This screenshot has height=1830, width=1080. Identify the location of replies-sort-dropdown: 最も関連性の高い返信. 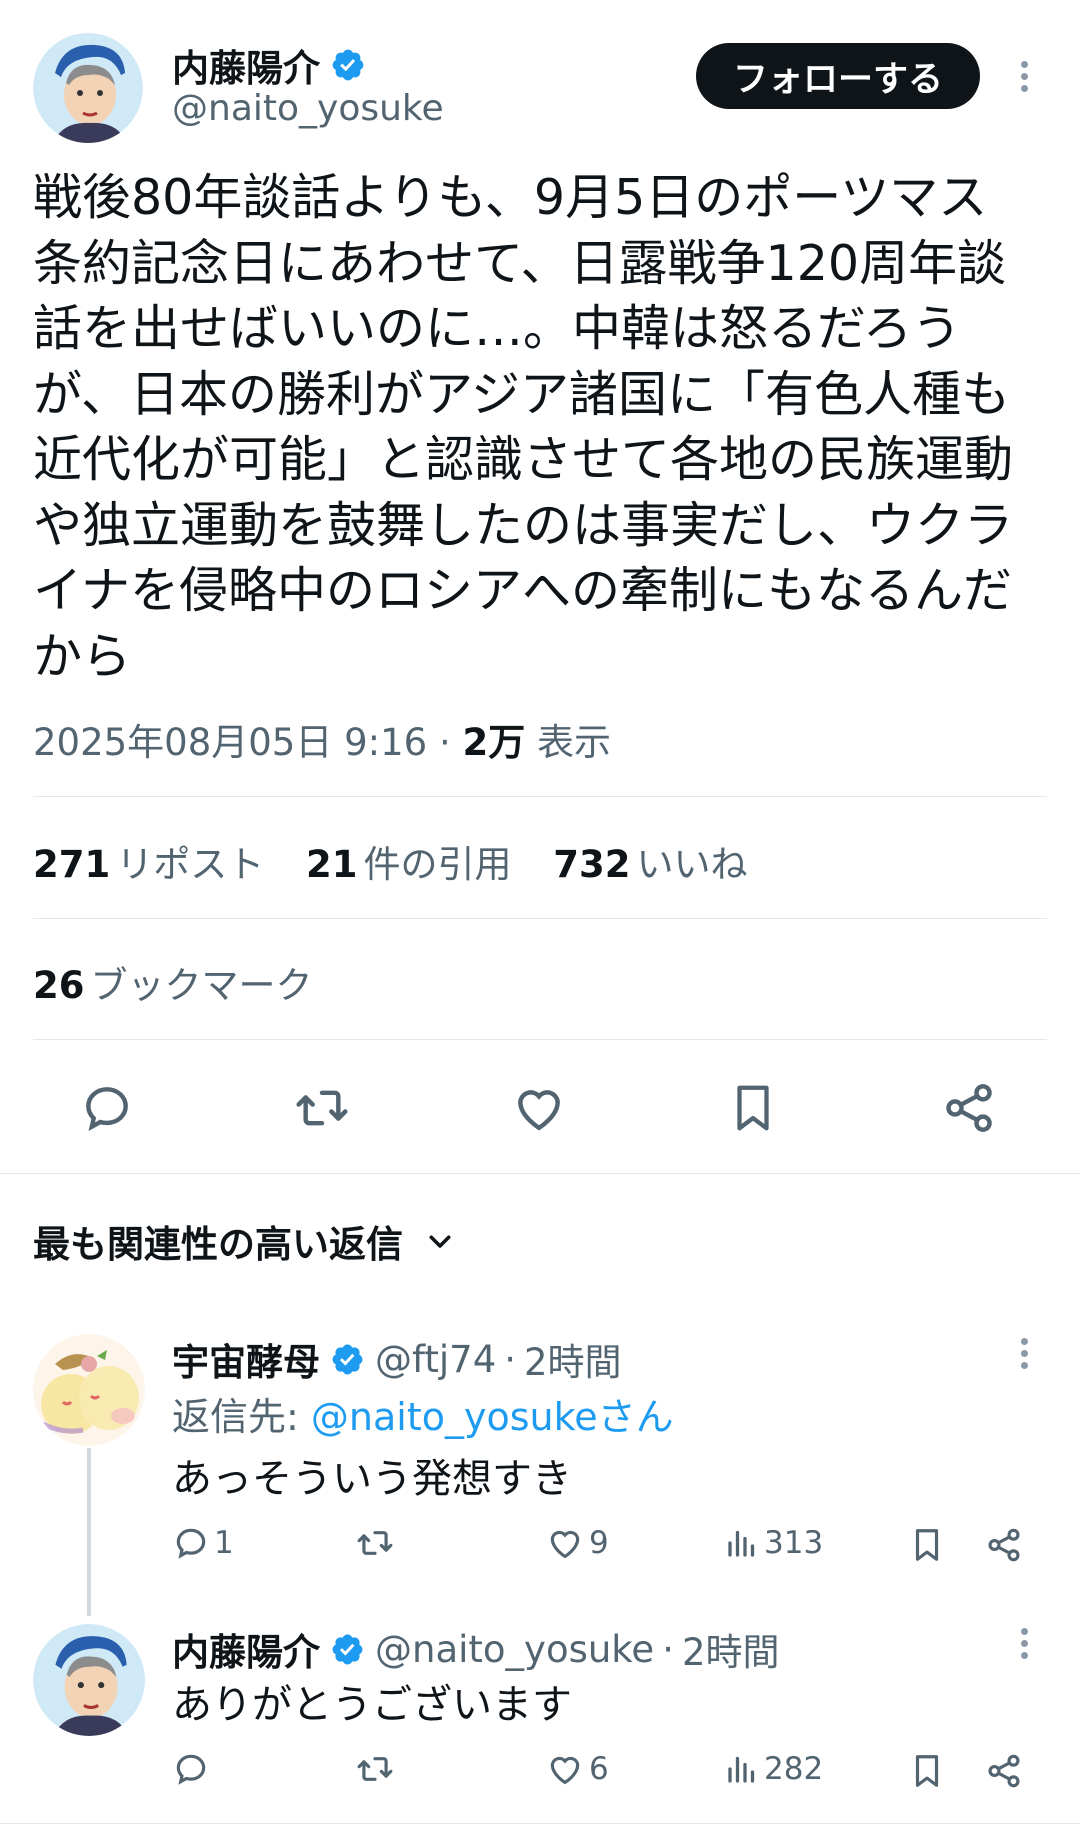
(244, 1241).